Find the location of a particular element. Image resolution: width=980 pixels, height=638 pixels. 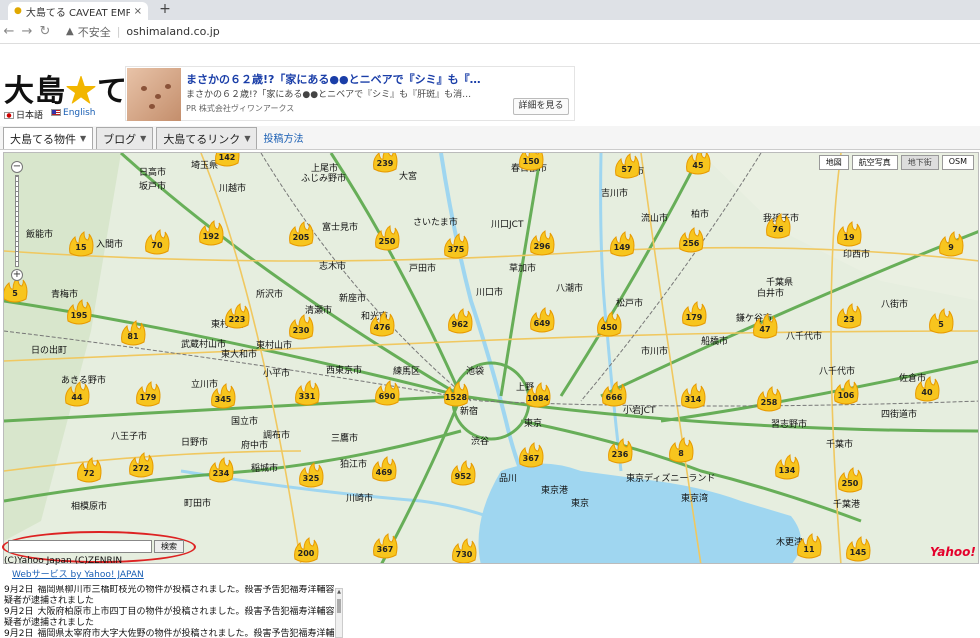

pin-count: 296 is located at coordinates (542, 246).